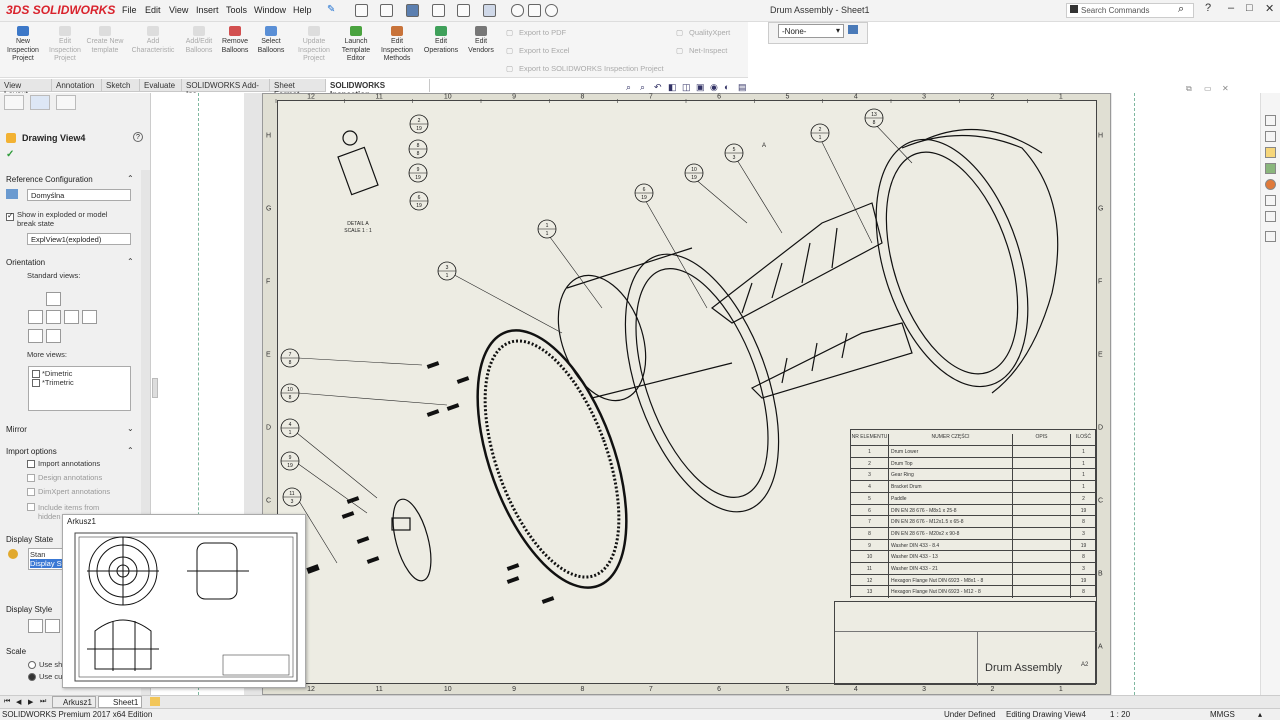 The image size is (1280, 720). What do you see at coordinates (16, 429) in the screenshot?
I see `mirror-header: Mirror` at bounding box center [16, 429].